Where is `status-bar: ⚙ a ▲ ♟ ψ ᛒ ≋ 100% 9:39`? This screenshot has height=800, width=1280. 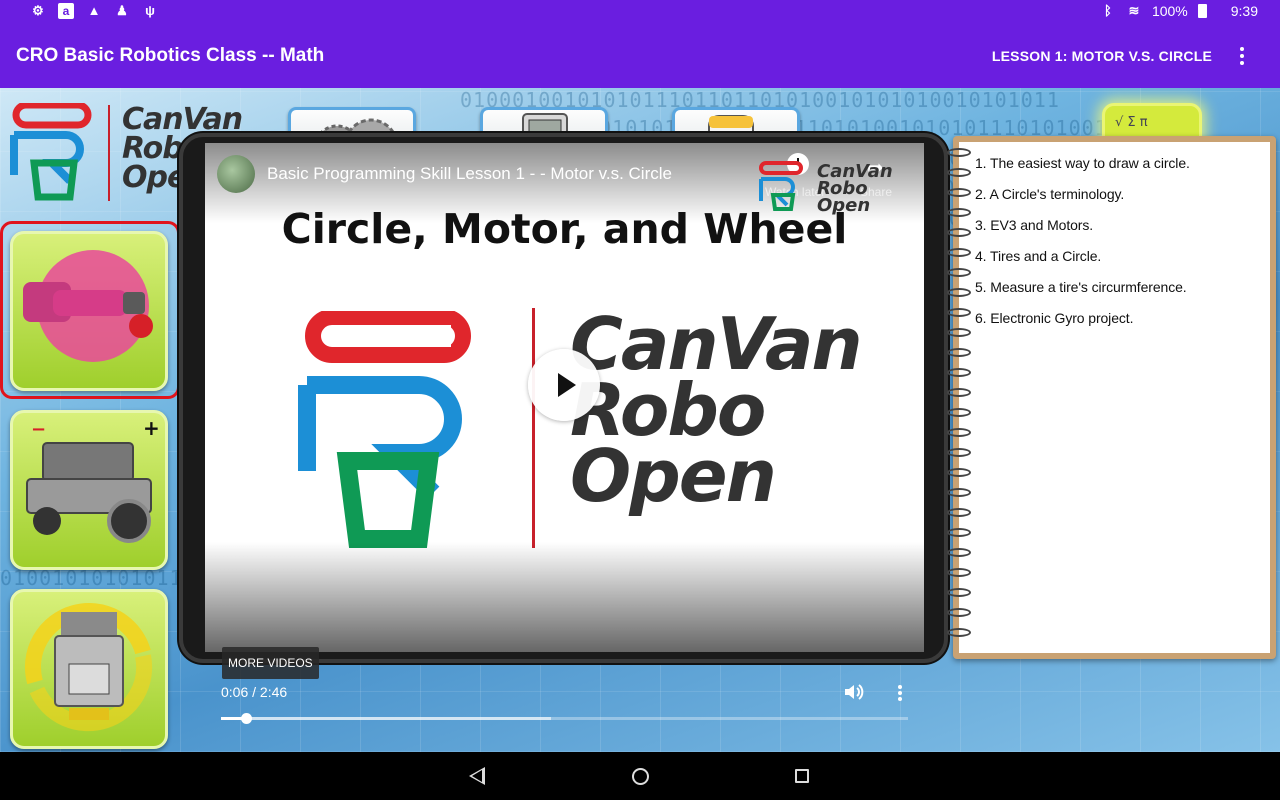
status-bar: ⚙ a ▲ ♟ ψ ᛒ ≋ 100% 9:39 is located at coordinates (640, 12).